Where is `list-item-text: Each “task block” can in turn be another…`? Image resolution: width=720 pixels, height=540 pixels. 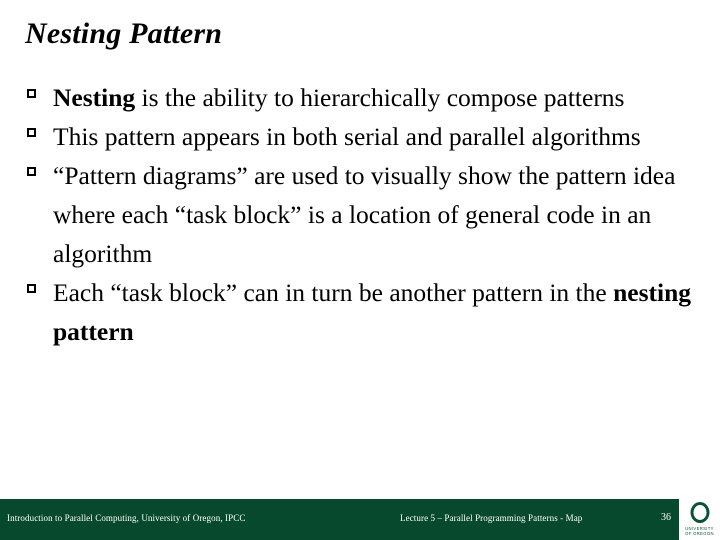 list-item-text: Each “task block” can in turn be another… is located at coordinates (384, 312).